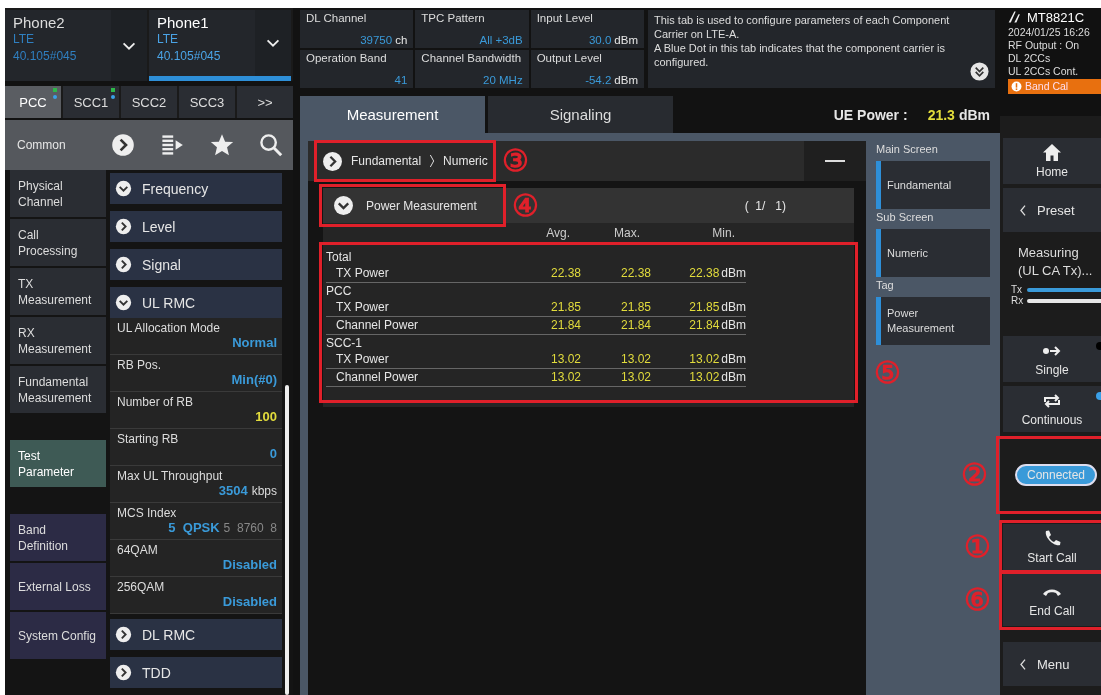 The width and height of the screenshot is (1101, 695). What do you see at coordinates (376, 40) in the screenshot?
I see `parameter-value: 39750` at bounding box center [376, 40].